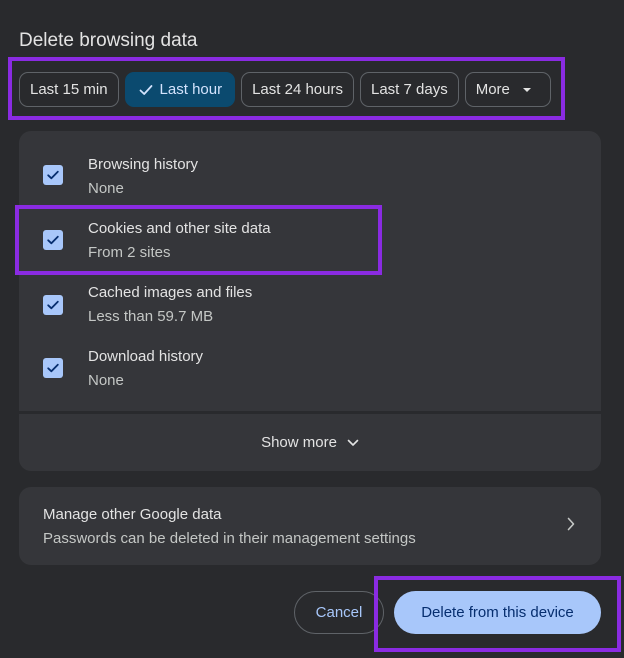 This screenshot has height=658, width=624. I want to click on cached-images-checkbox, so click(53, 305).